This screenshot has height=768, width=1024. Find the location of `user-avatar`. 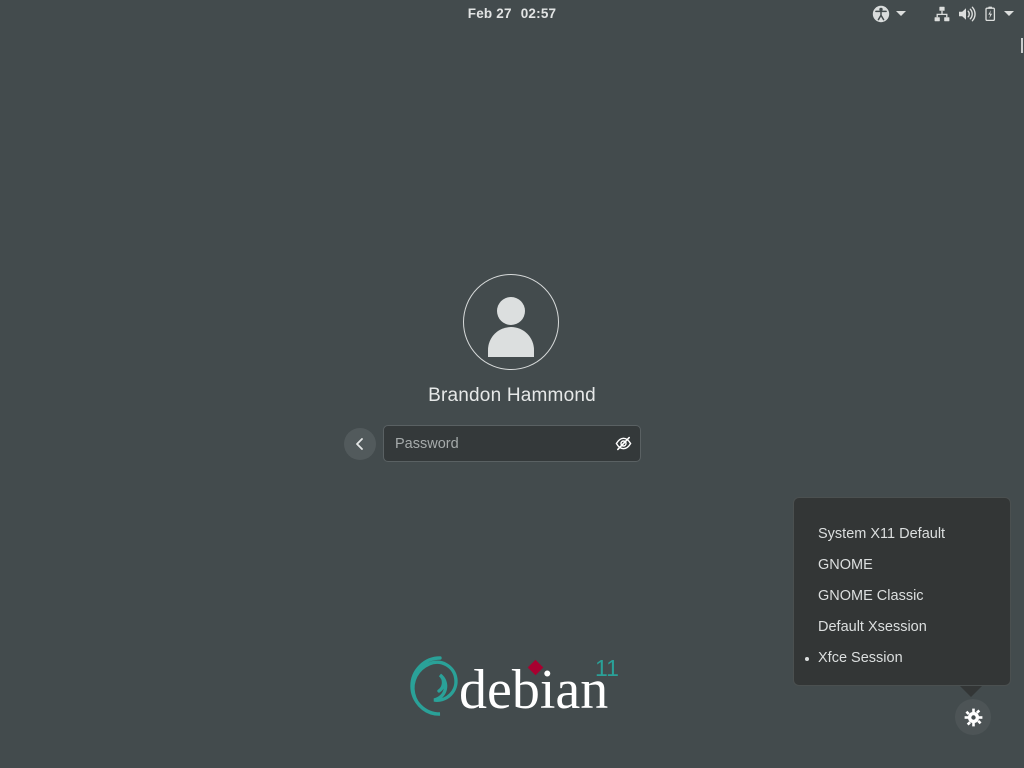

user-avatar is located at coordinates (511, 322).